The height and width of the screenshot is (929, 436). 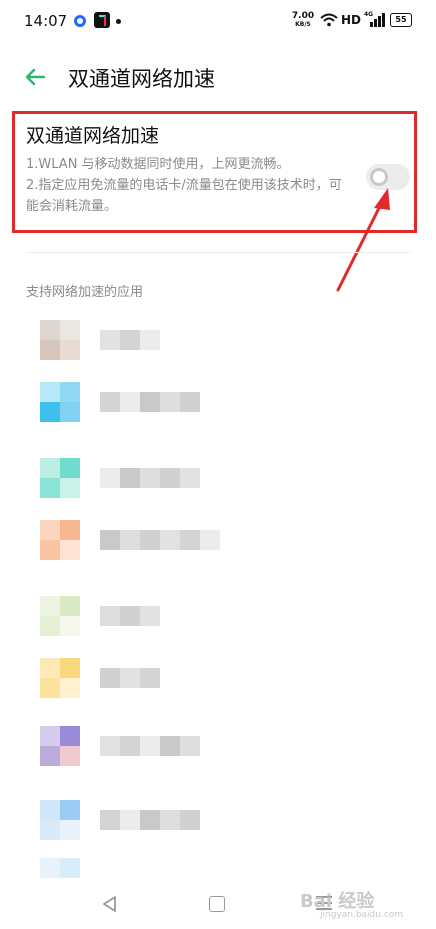 I want to click on more-notifications-dot-icon, so click(x=118, y=21).